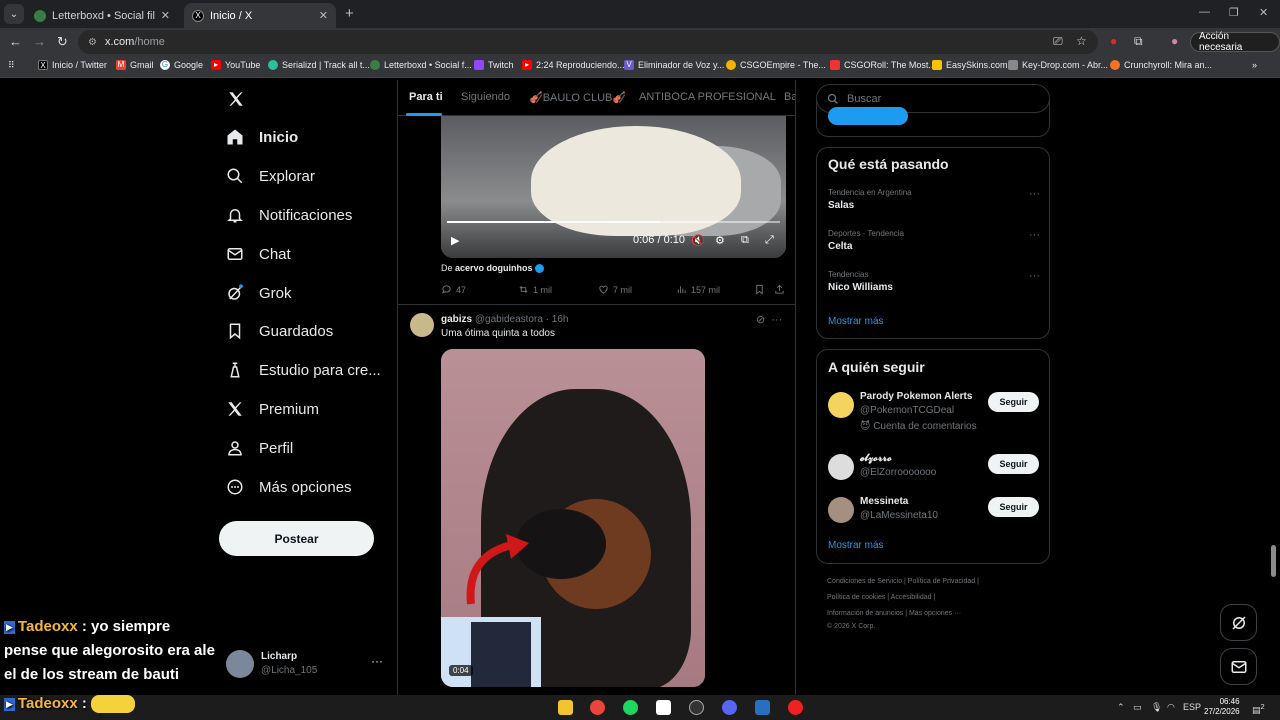 The image size is (1280, 720). What do you see at coordinates (72, 65) in the screenshot?
I see `bookmark-item: X Inicio / Twitter` at bounding box center [72, 65].